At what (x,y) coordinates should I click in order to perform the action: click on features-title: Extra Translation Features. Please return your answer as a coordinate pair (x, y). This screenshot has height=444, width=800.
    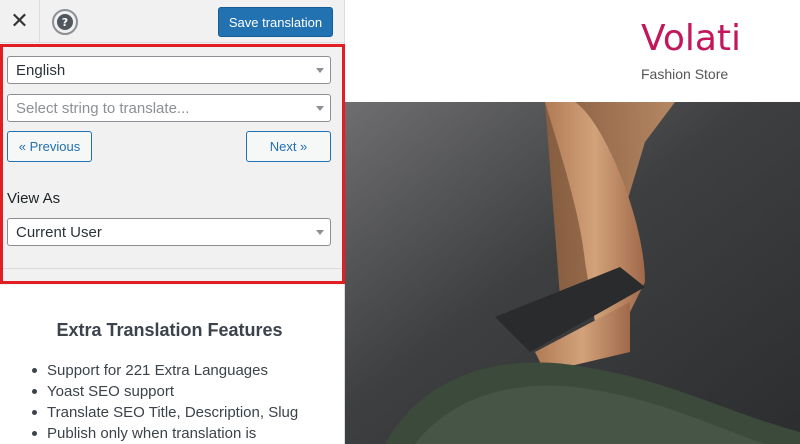
    Looking at the image, I should click on (169, 330).